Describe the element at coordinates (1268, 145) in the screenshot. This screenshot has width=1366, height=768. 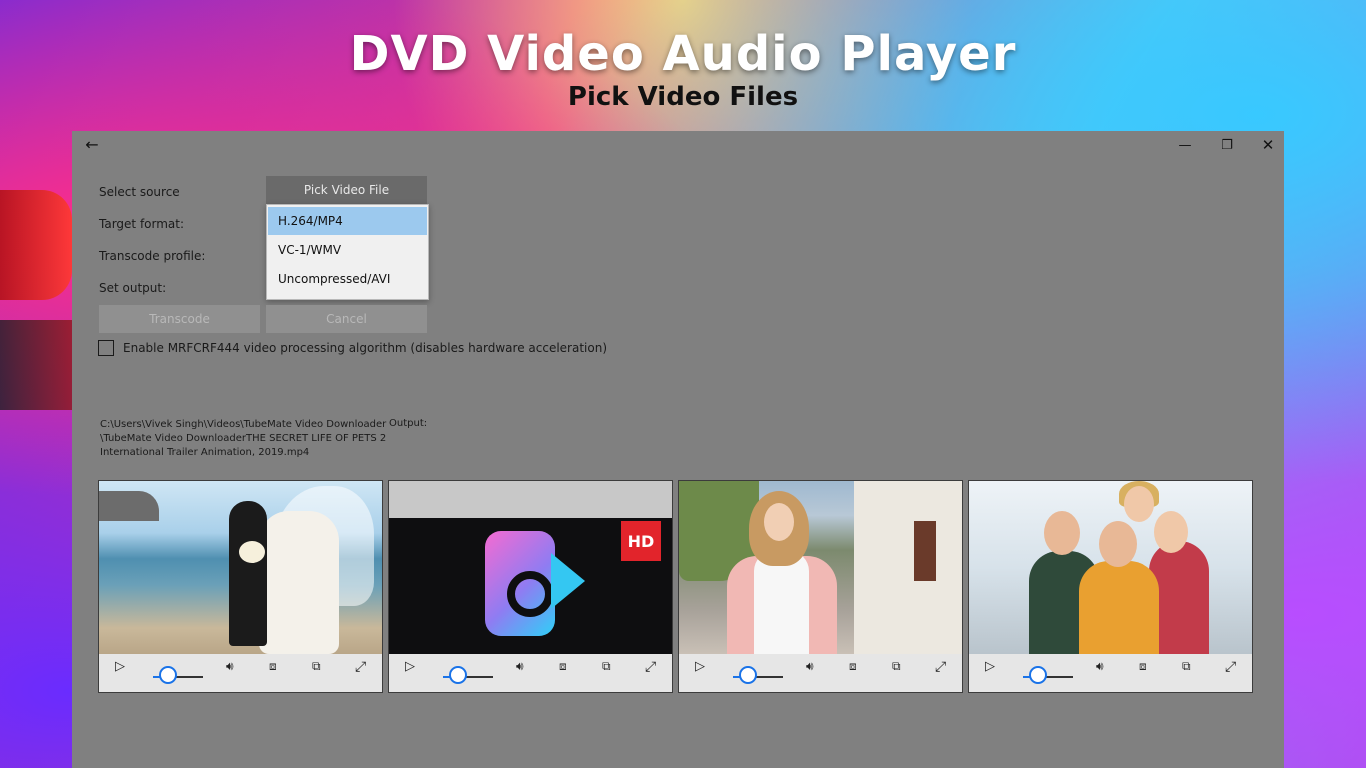
I see `close-icon: ✕` at that location.